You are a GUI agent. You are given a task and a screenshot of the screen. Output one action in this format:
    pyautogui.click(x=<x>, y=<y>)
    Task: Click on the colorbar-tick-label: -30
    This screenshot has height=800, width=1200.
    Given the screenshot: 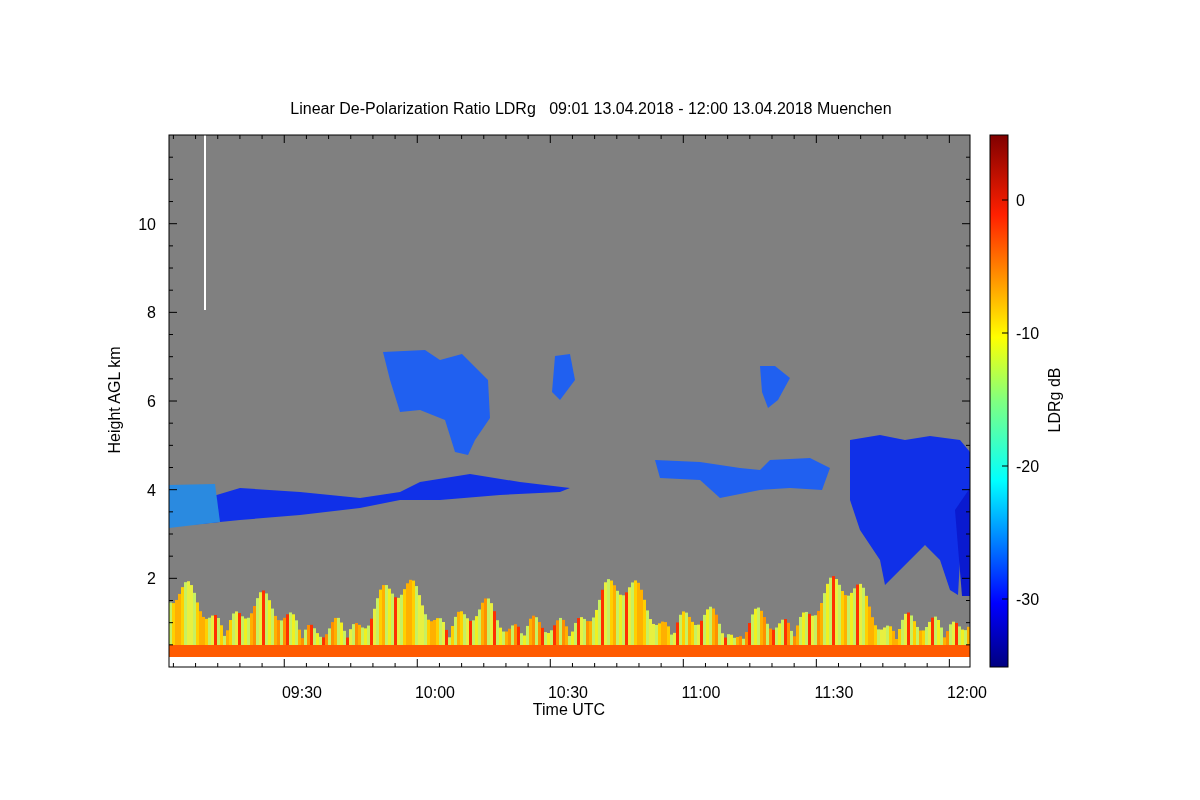 What is the action you would take?
    pyautogui.click(x=1028, y=599)
    